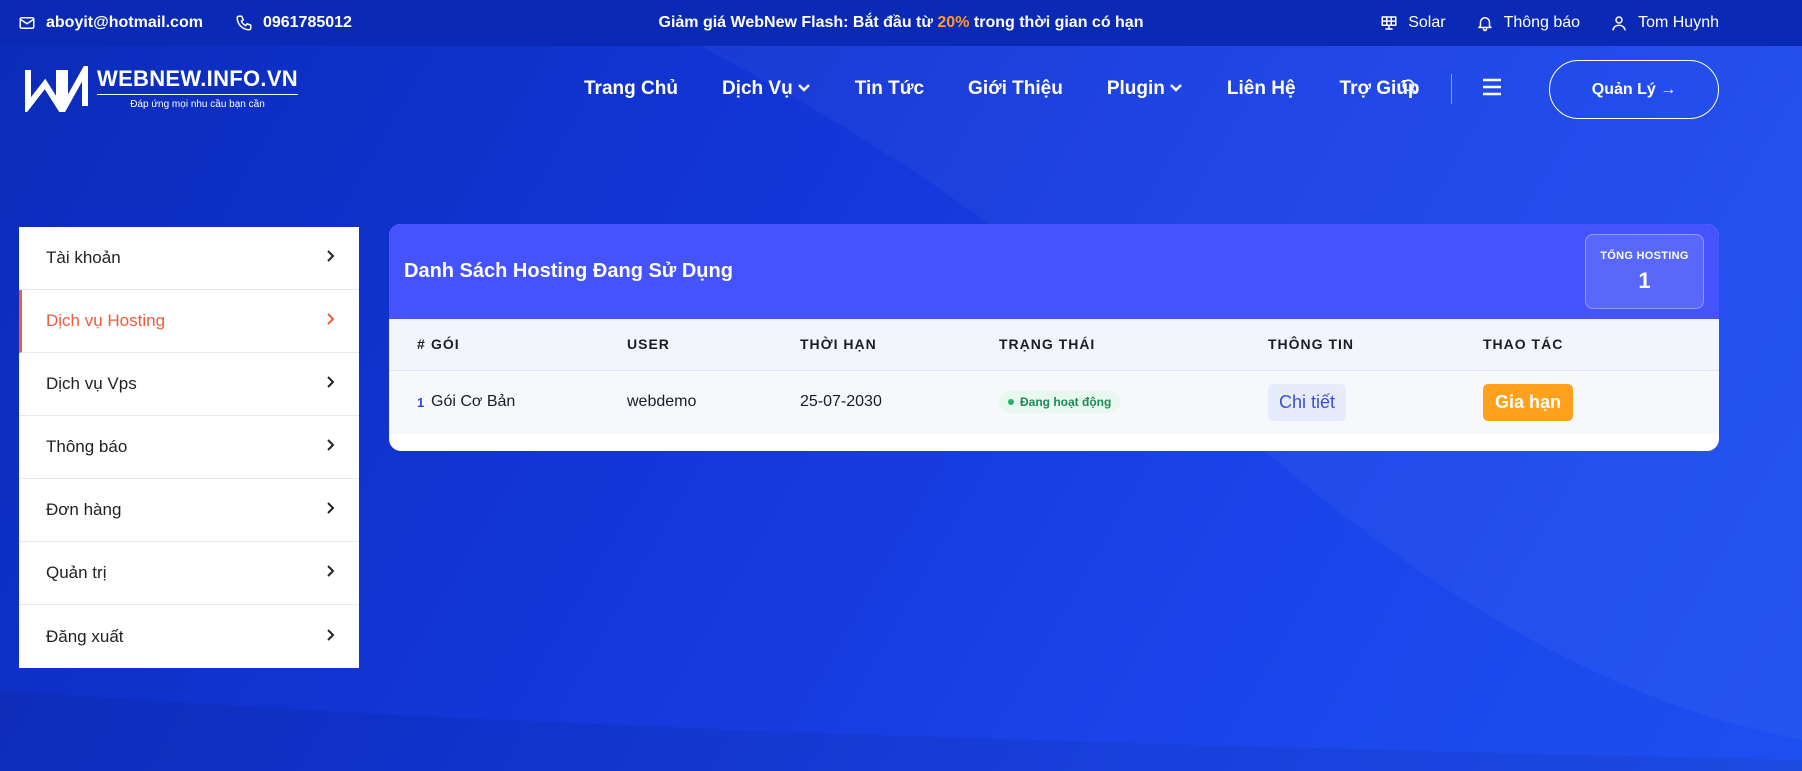 This screenshot has height=771, width=1802. What do you see at coordinates (1135, 88) in the screenshot?
I see `nav-label: Plugin` at bounding box center [1135, 88].